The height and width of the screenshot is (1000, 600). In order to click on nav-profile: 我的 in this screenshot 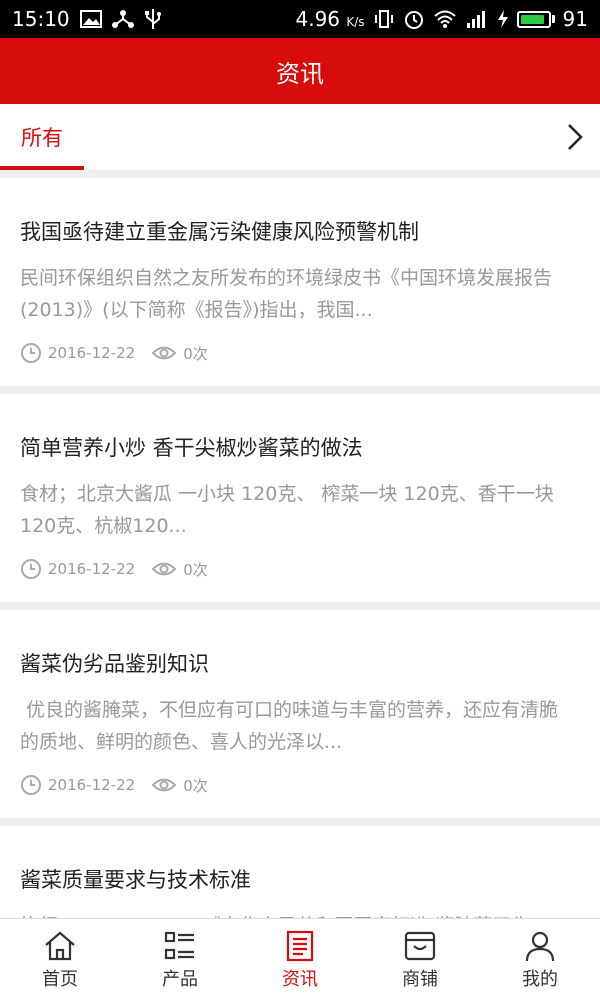, I will do `click(540, 959)`.